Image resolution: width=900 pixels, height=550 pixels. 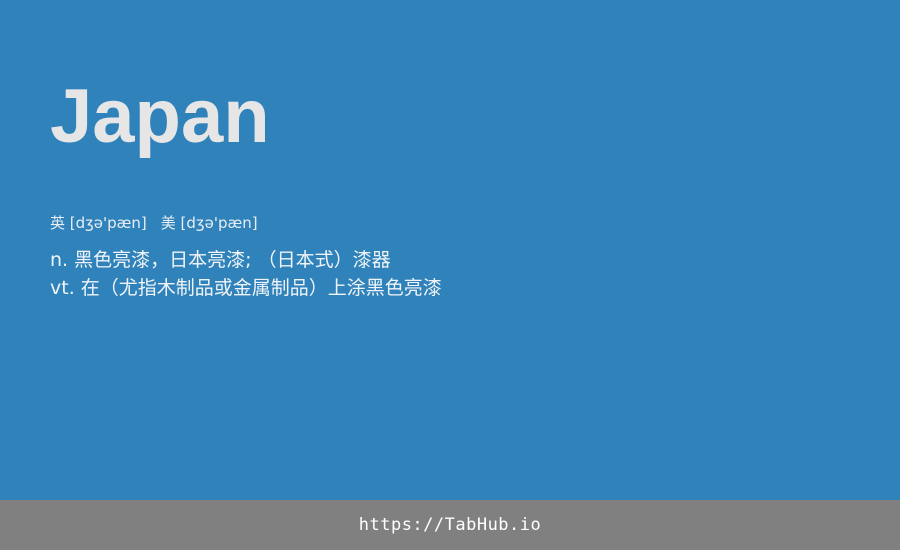 I want to click on phonetic-uk: 英 [dʒə'pæn], so click(x=98, y=223).